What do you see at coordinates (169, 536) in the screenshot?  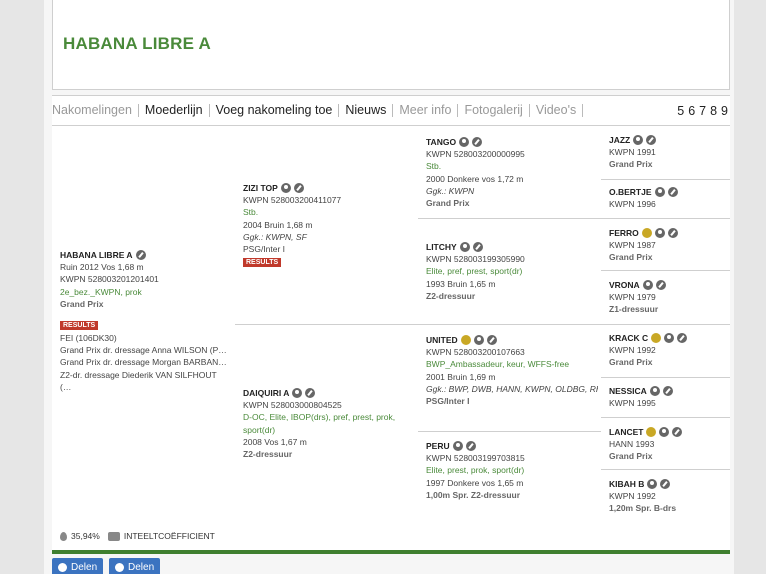 I see `inbreeding-label: INTEELTCOËFFICIENT` at bounding box center [169, 536].